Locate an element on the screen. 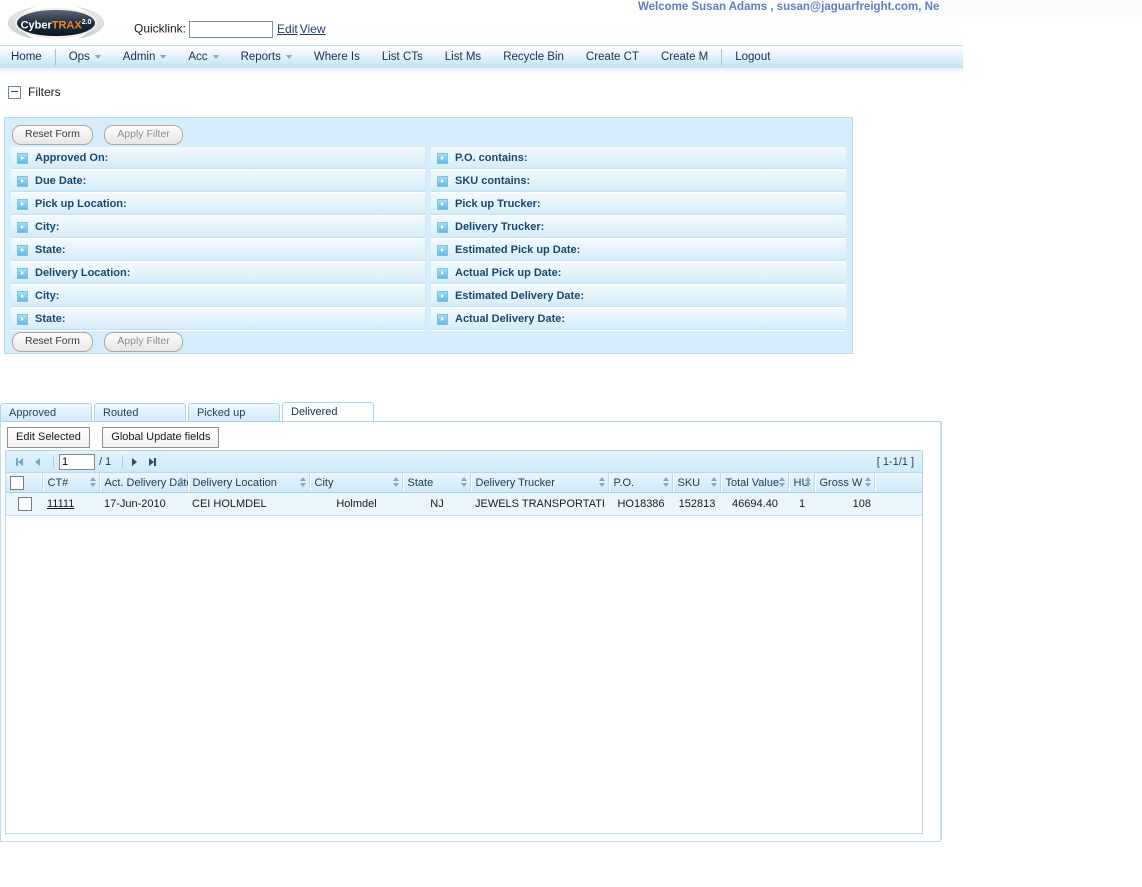 This screenshot has height=887, width=1142. page-number-input is located at coordinates (77, 461).